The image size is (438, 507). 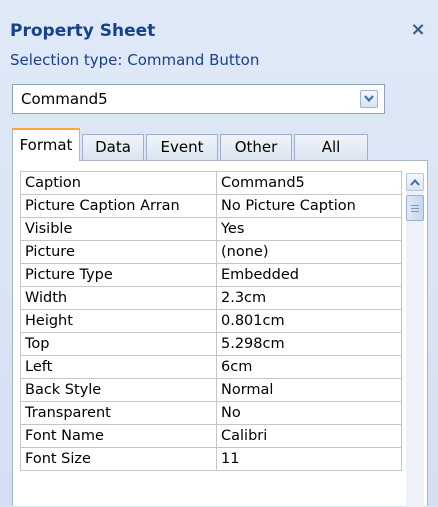 What do you see at coordinates (309, 413) in the screenshot?
I see `property-value: No` at bounding box center [309, 413].